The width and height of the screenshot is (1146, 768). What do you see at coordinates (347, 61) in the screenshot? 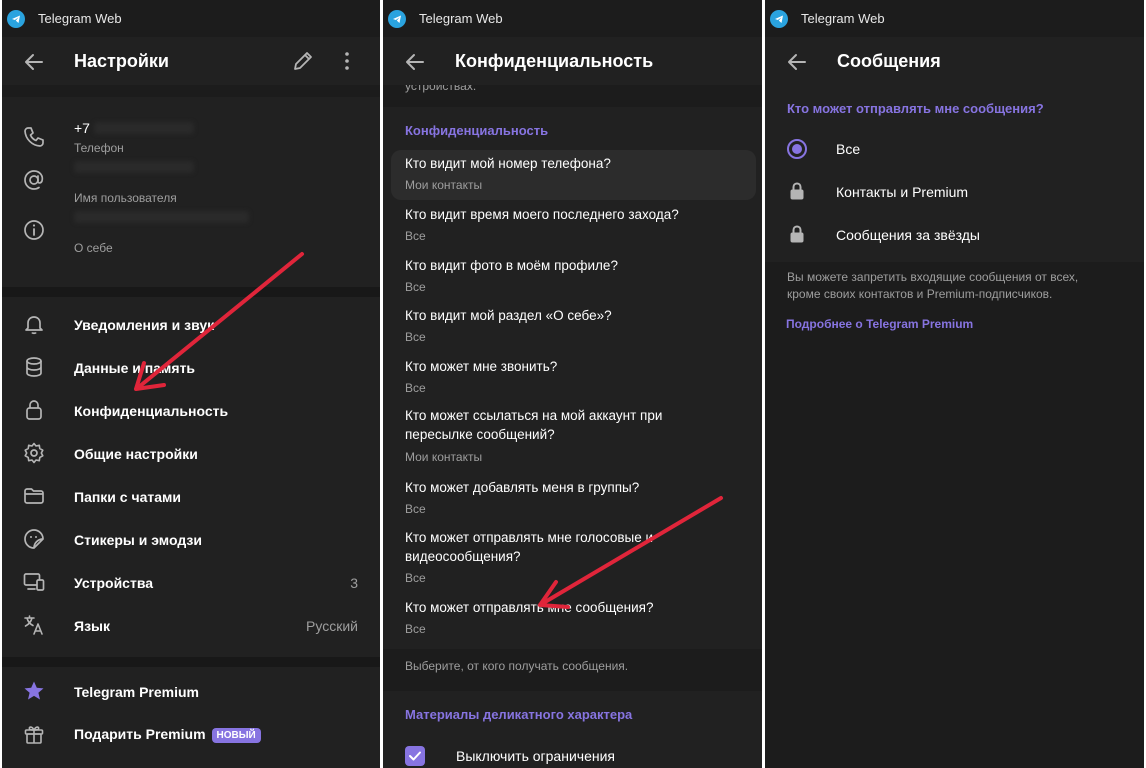
I see `more-vertical-icon` at bounding box center [347, 61].